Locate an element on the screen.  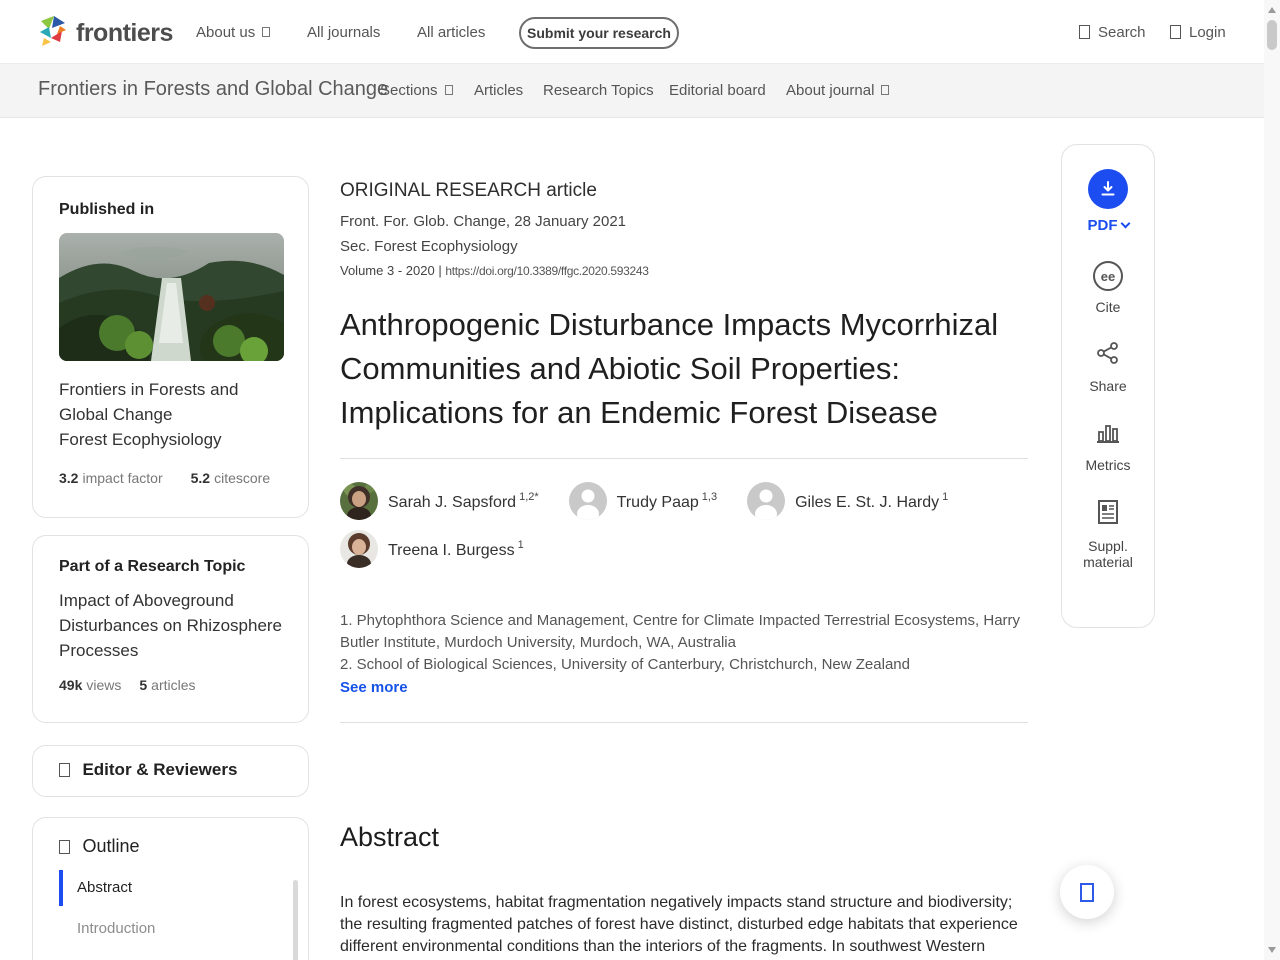
author-hardy: Giles E. St. J. Hardy 1 is located at coordinates (847, 501).